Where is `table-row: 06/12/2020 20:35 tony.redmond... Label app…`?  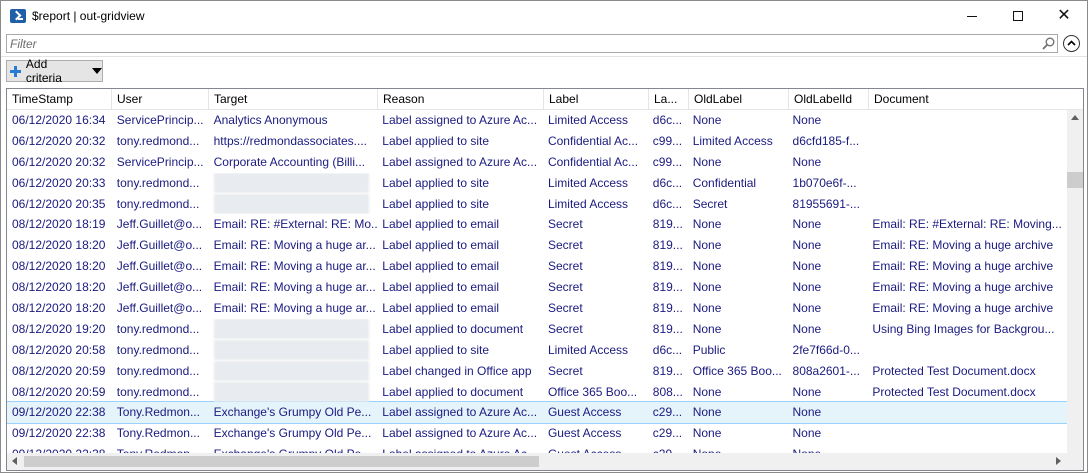 table-row: 06/12/2020 20:35 tony.redmond... Label app… is located at coordinates (537, 204).